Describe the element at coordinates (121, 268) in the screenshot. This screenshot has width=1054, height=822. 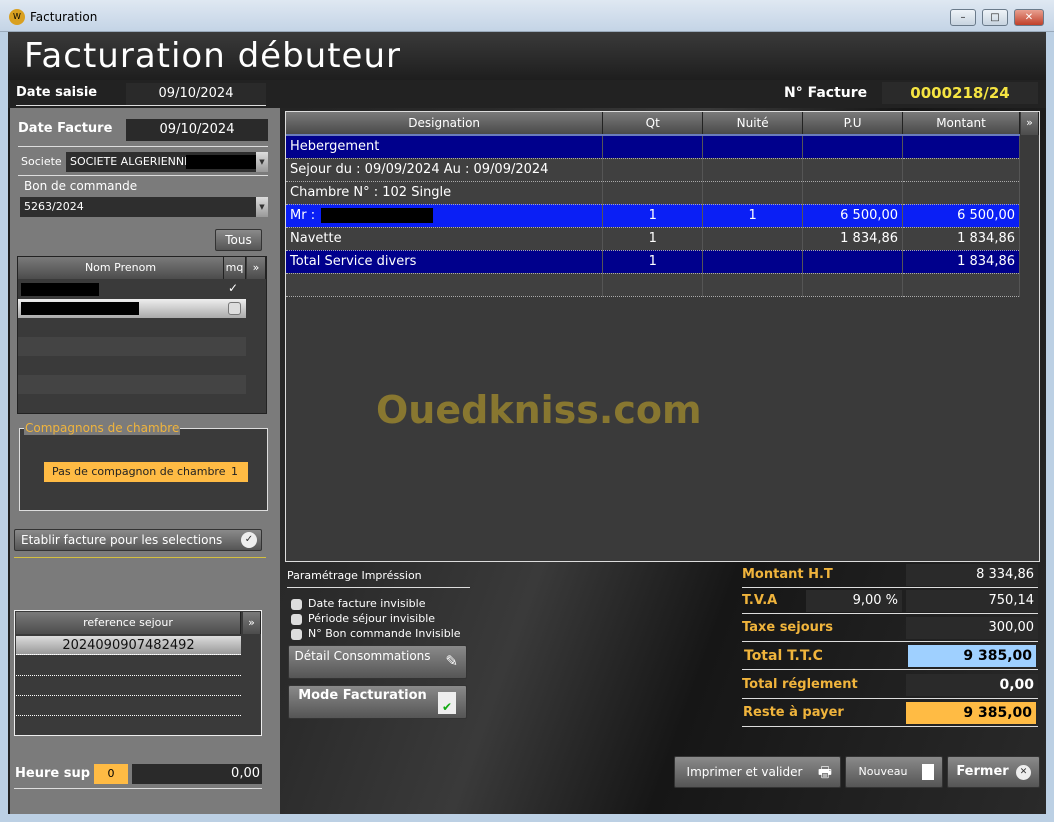
I see `column-nom-prenom: Nom Prenom` at that location.